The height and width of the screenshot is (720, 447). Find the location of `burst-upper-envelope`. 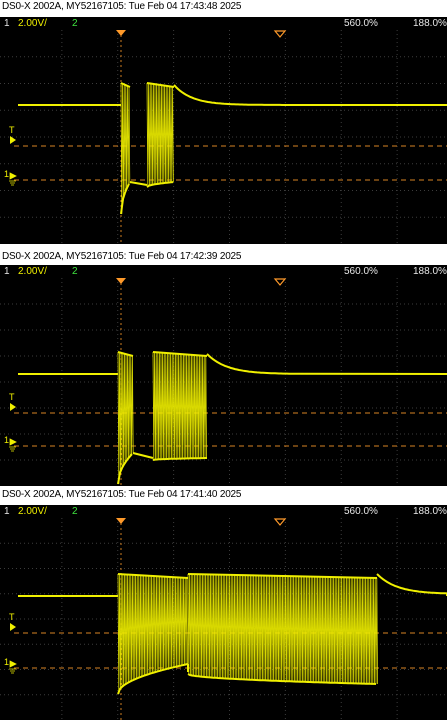

burst-upper-envelope is located at coordinates (125, 354).